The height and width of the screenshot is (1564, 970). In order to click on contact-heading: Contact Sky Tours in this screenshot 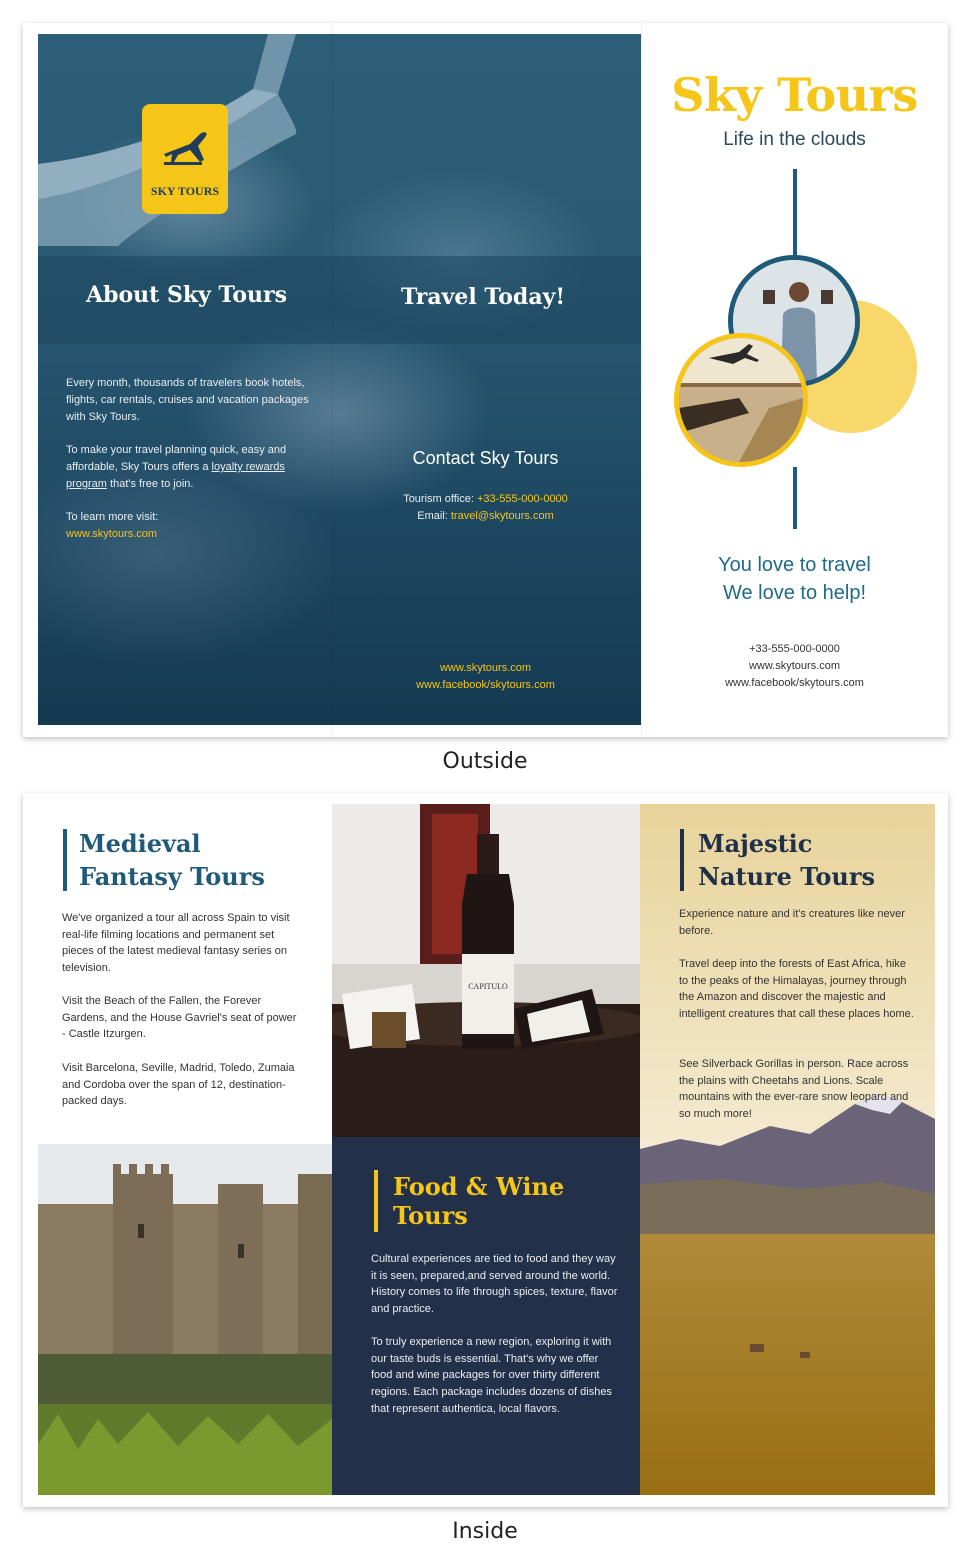, I will do `click(485, 458)`.